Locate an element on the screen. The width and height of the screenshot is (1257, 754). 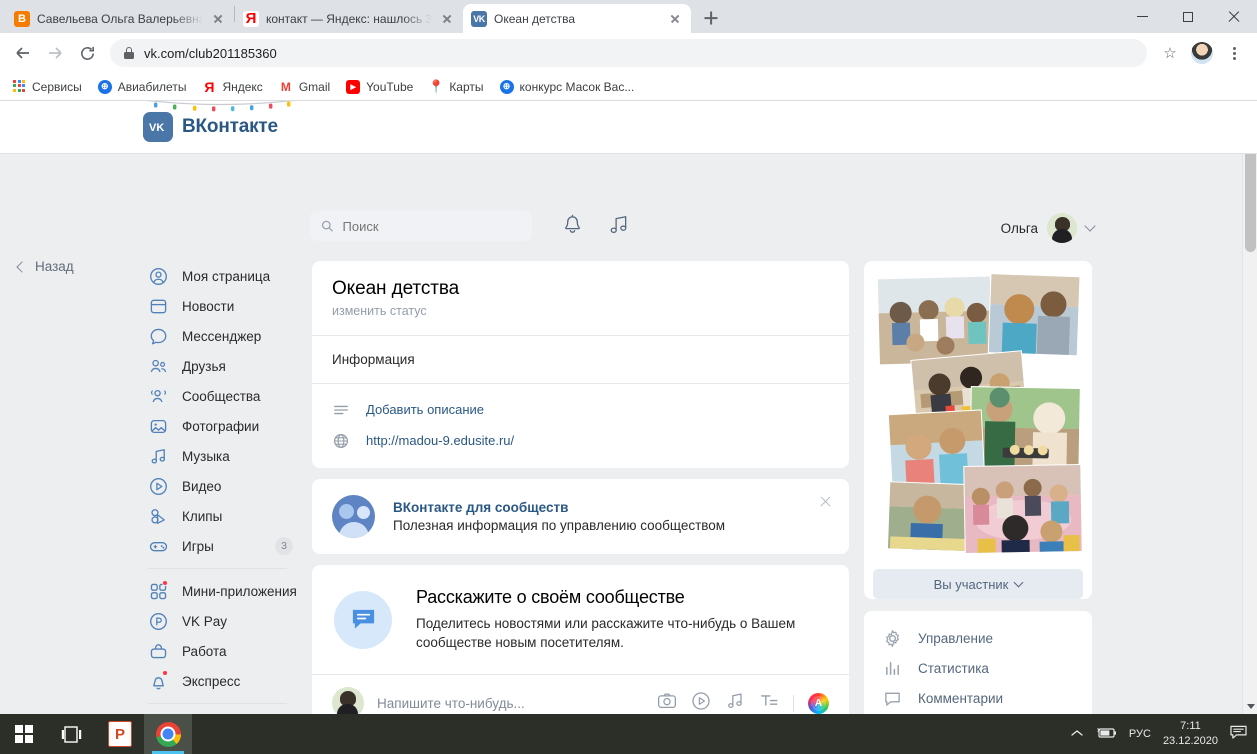
bookmark-gmail: M Gmail is located at coordinates (304, 87).